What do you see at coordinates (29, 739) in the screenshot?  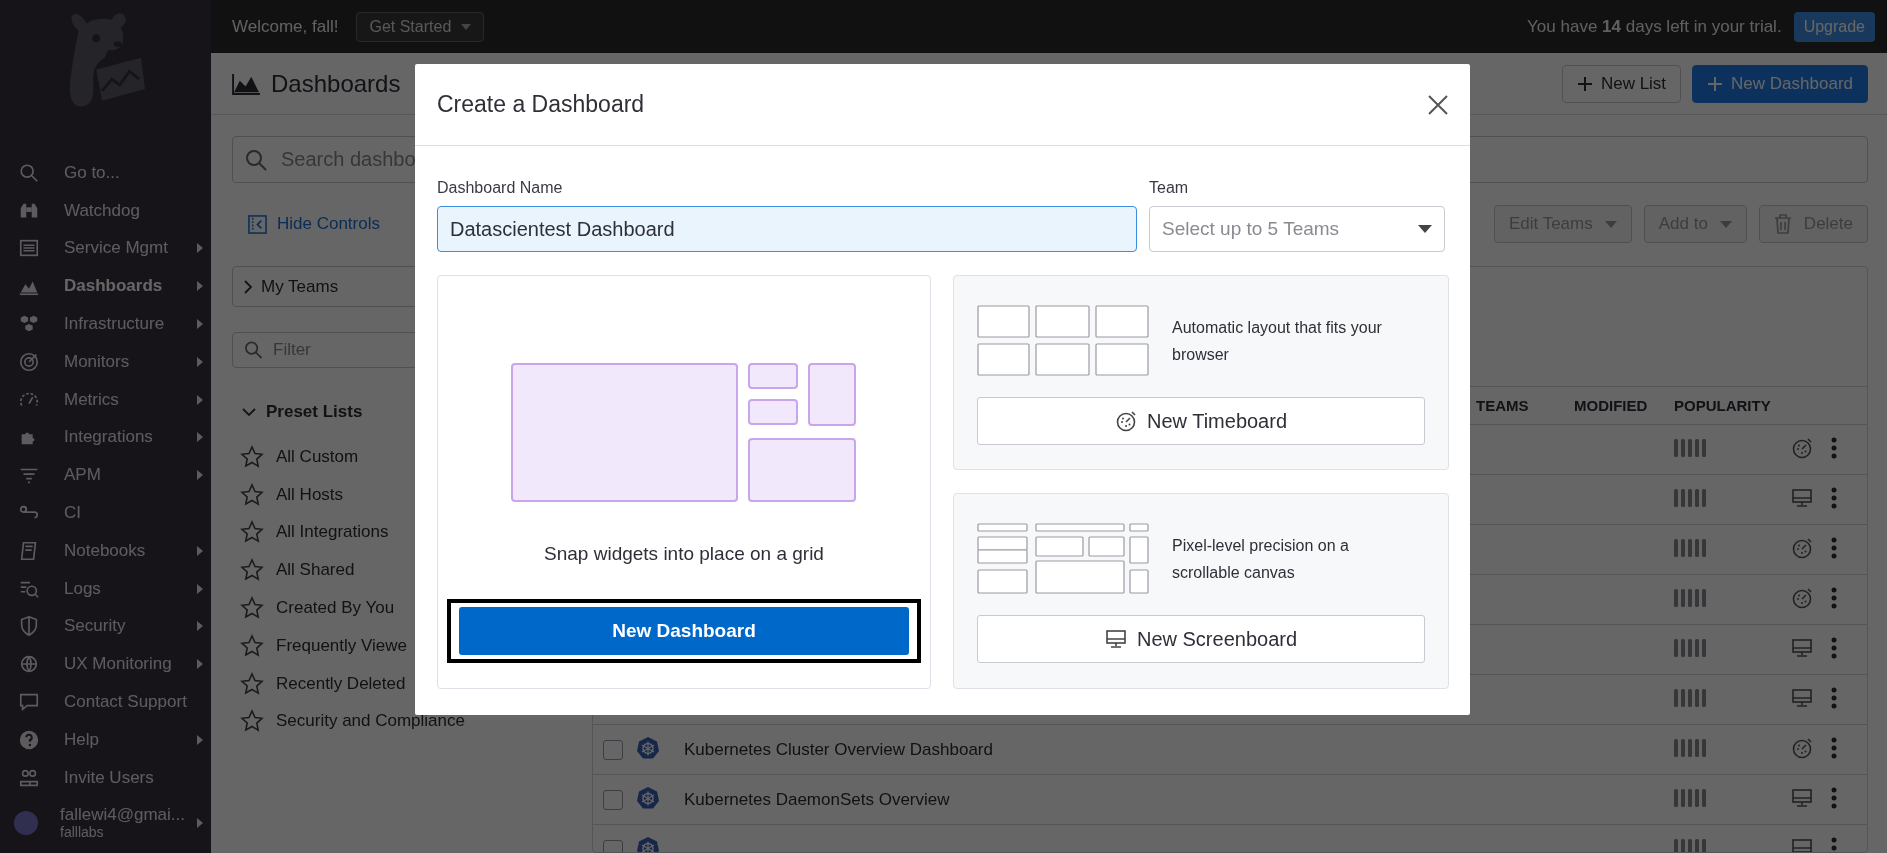 I see `help-icon` at bounding box center [29, 739].